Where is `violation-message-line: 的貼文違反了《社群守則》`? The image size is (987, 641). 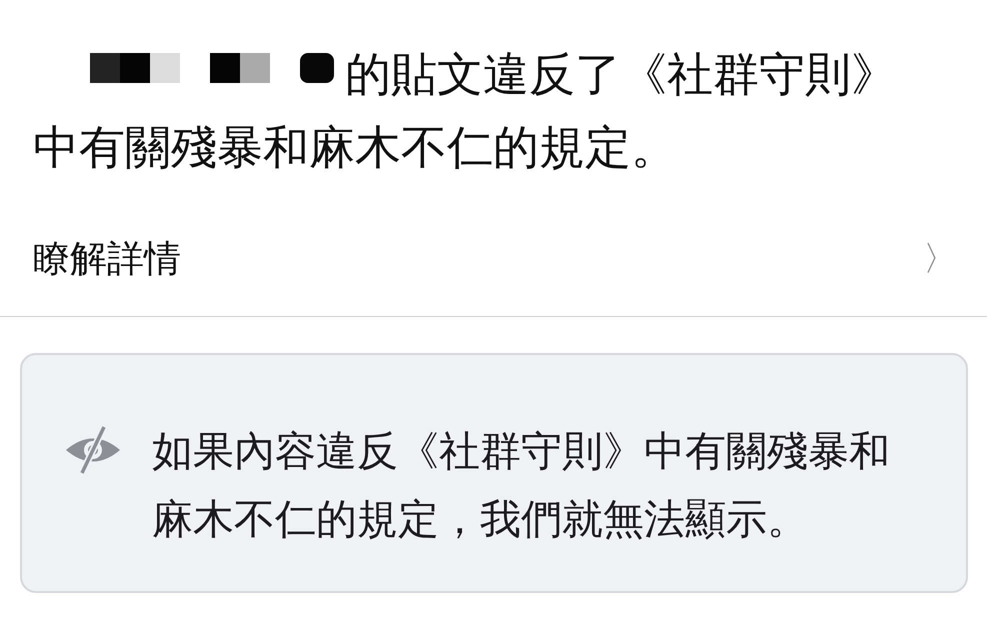
violation-message-line: 的貼文違反了《社群守則》 is located at coordinates (621, 74).